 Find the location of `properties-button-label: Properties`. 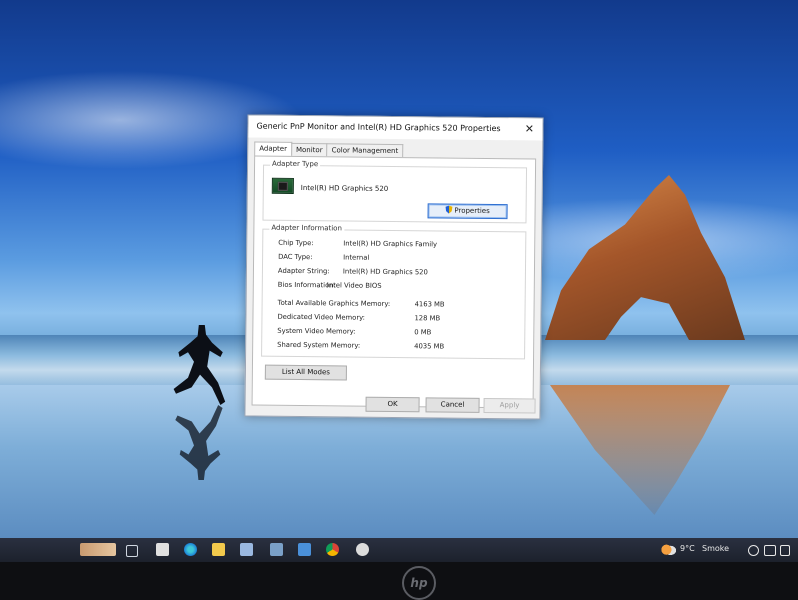

properties-button-label: Properties is located at coordinates (472, 210).